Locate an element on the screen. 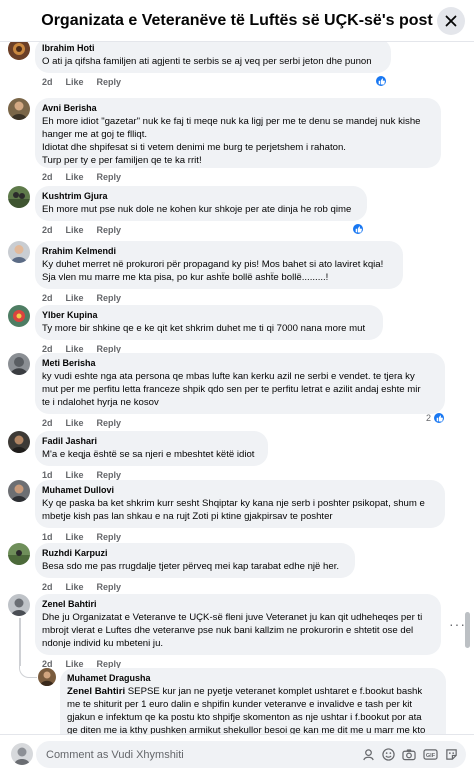  comment-author: Ibrahim Hoti is located at coordinates (212, 48).